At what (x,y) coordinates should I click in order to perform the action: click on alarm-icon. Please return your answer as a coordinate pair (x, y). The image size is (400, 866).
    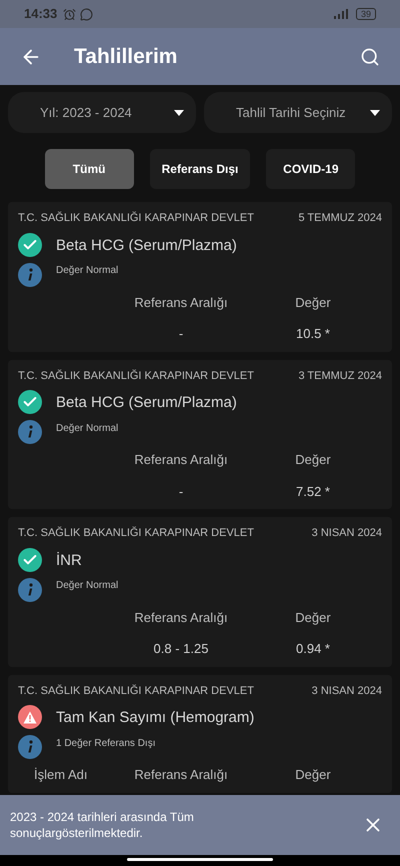
    Looking at the image, I should click on (69, 14).